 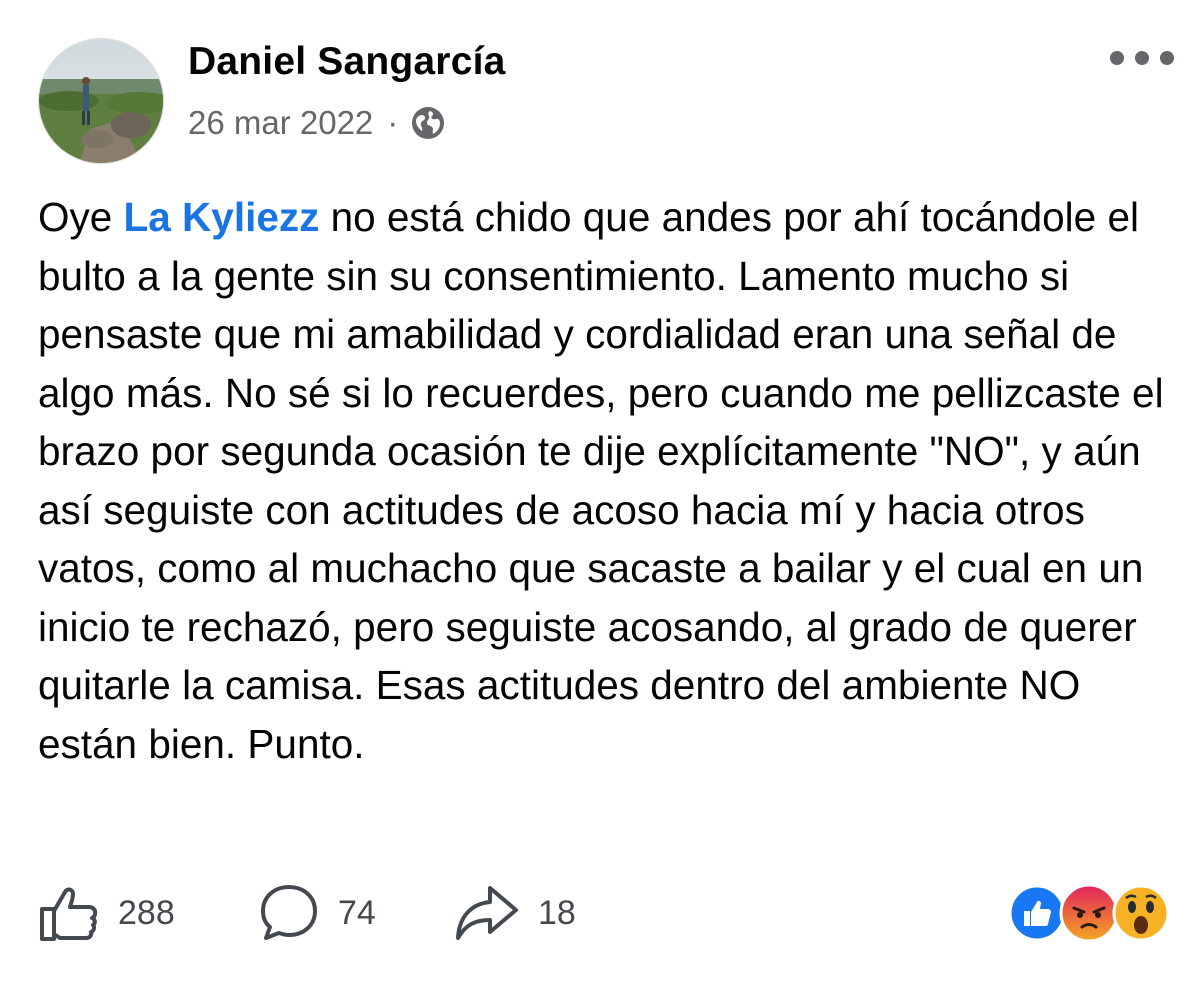 What do you see at coordinates (1089, 913) in the screenshot?
I see `angry-reaction-icon` at bounding box center [1089, 913].